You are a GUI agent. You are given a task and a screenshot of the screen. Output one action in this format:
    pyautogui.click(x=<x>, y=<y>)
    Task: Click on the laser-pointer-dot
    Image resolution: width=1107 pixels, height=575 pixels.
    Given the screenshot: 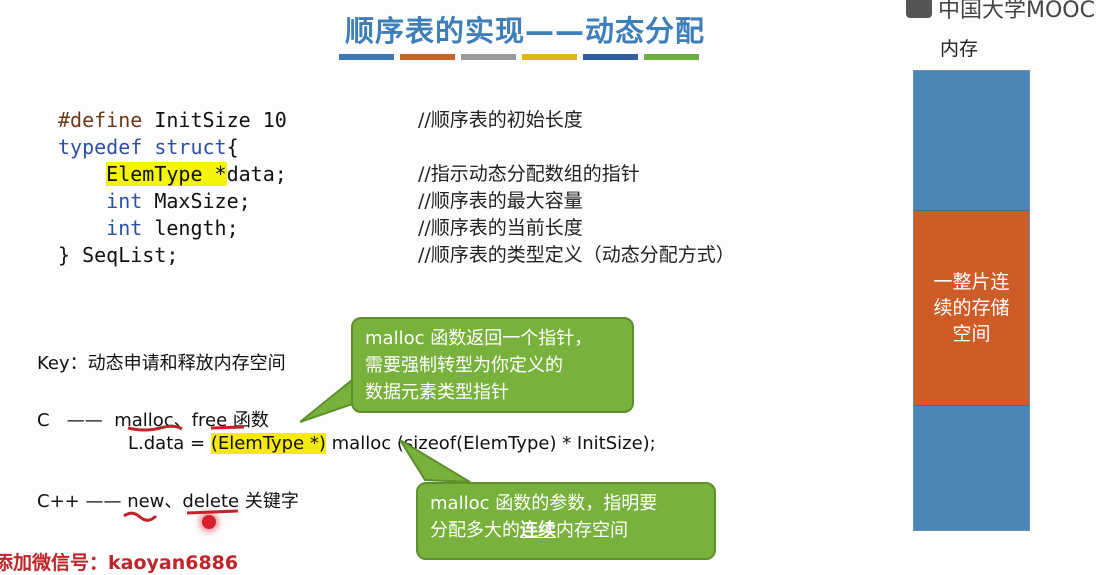 What is the action you would take?
    pyautogui.click(x=209, y=522)
    